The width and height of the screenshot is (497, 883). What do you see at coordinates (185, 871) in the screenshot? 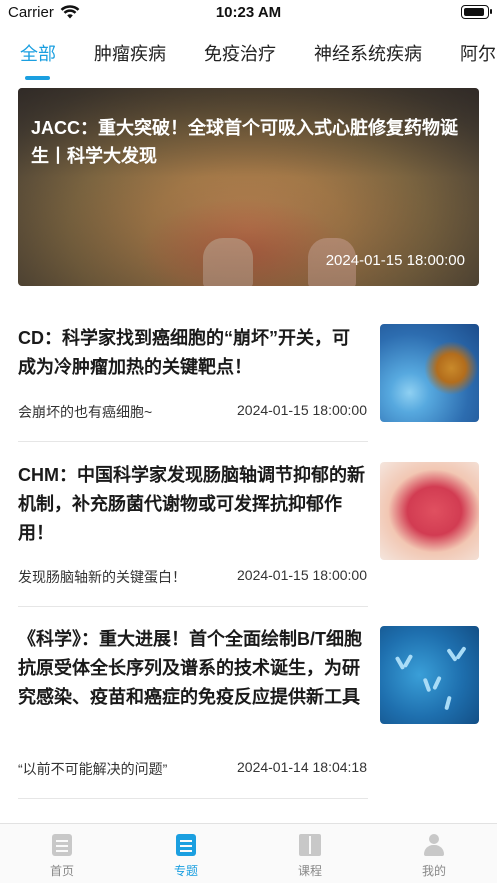
I see `nav-topics-label: 专题` at bounding box center [185, 871].